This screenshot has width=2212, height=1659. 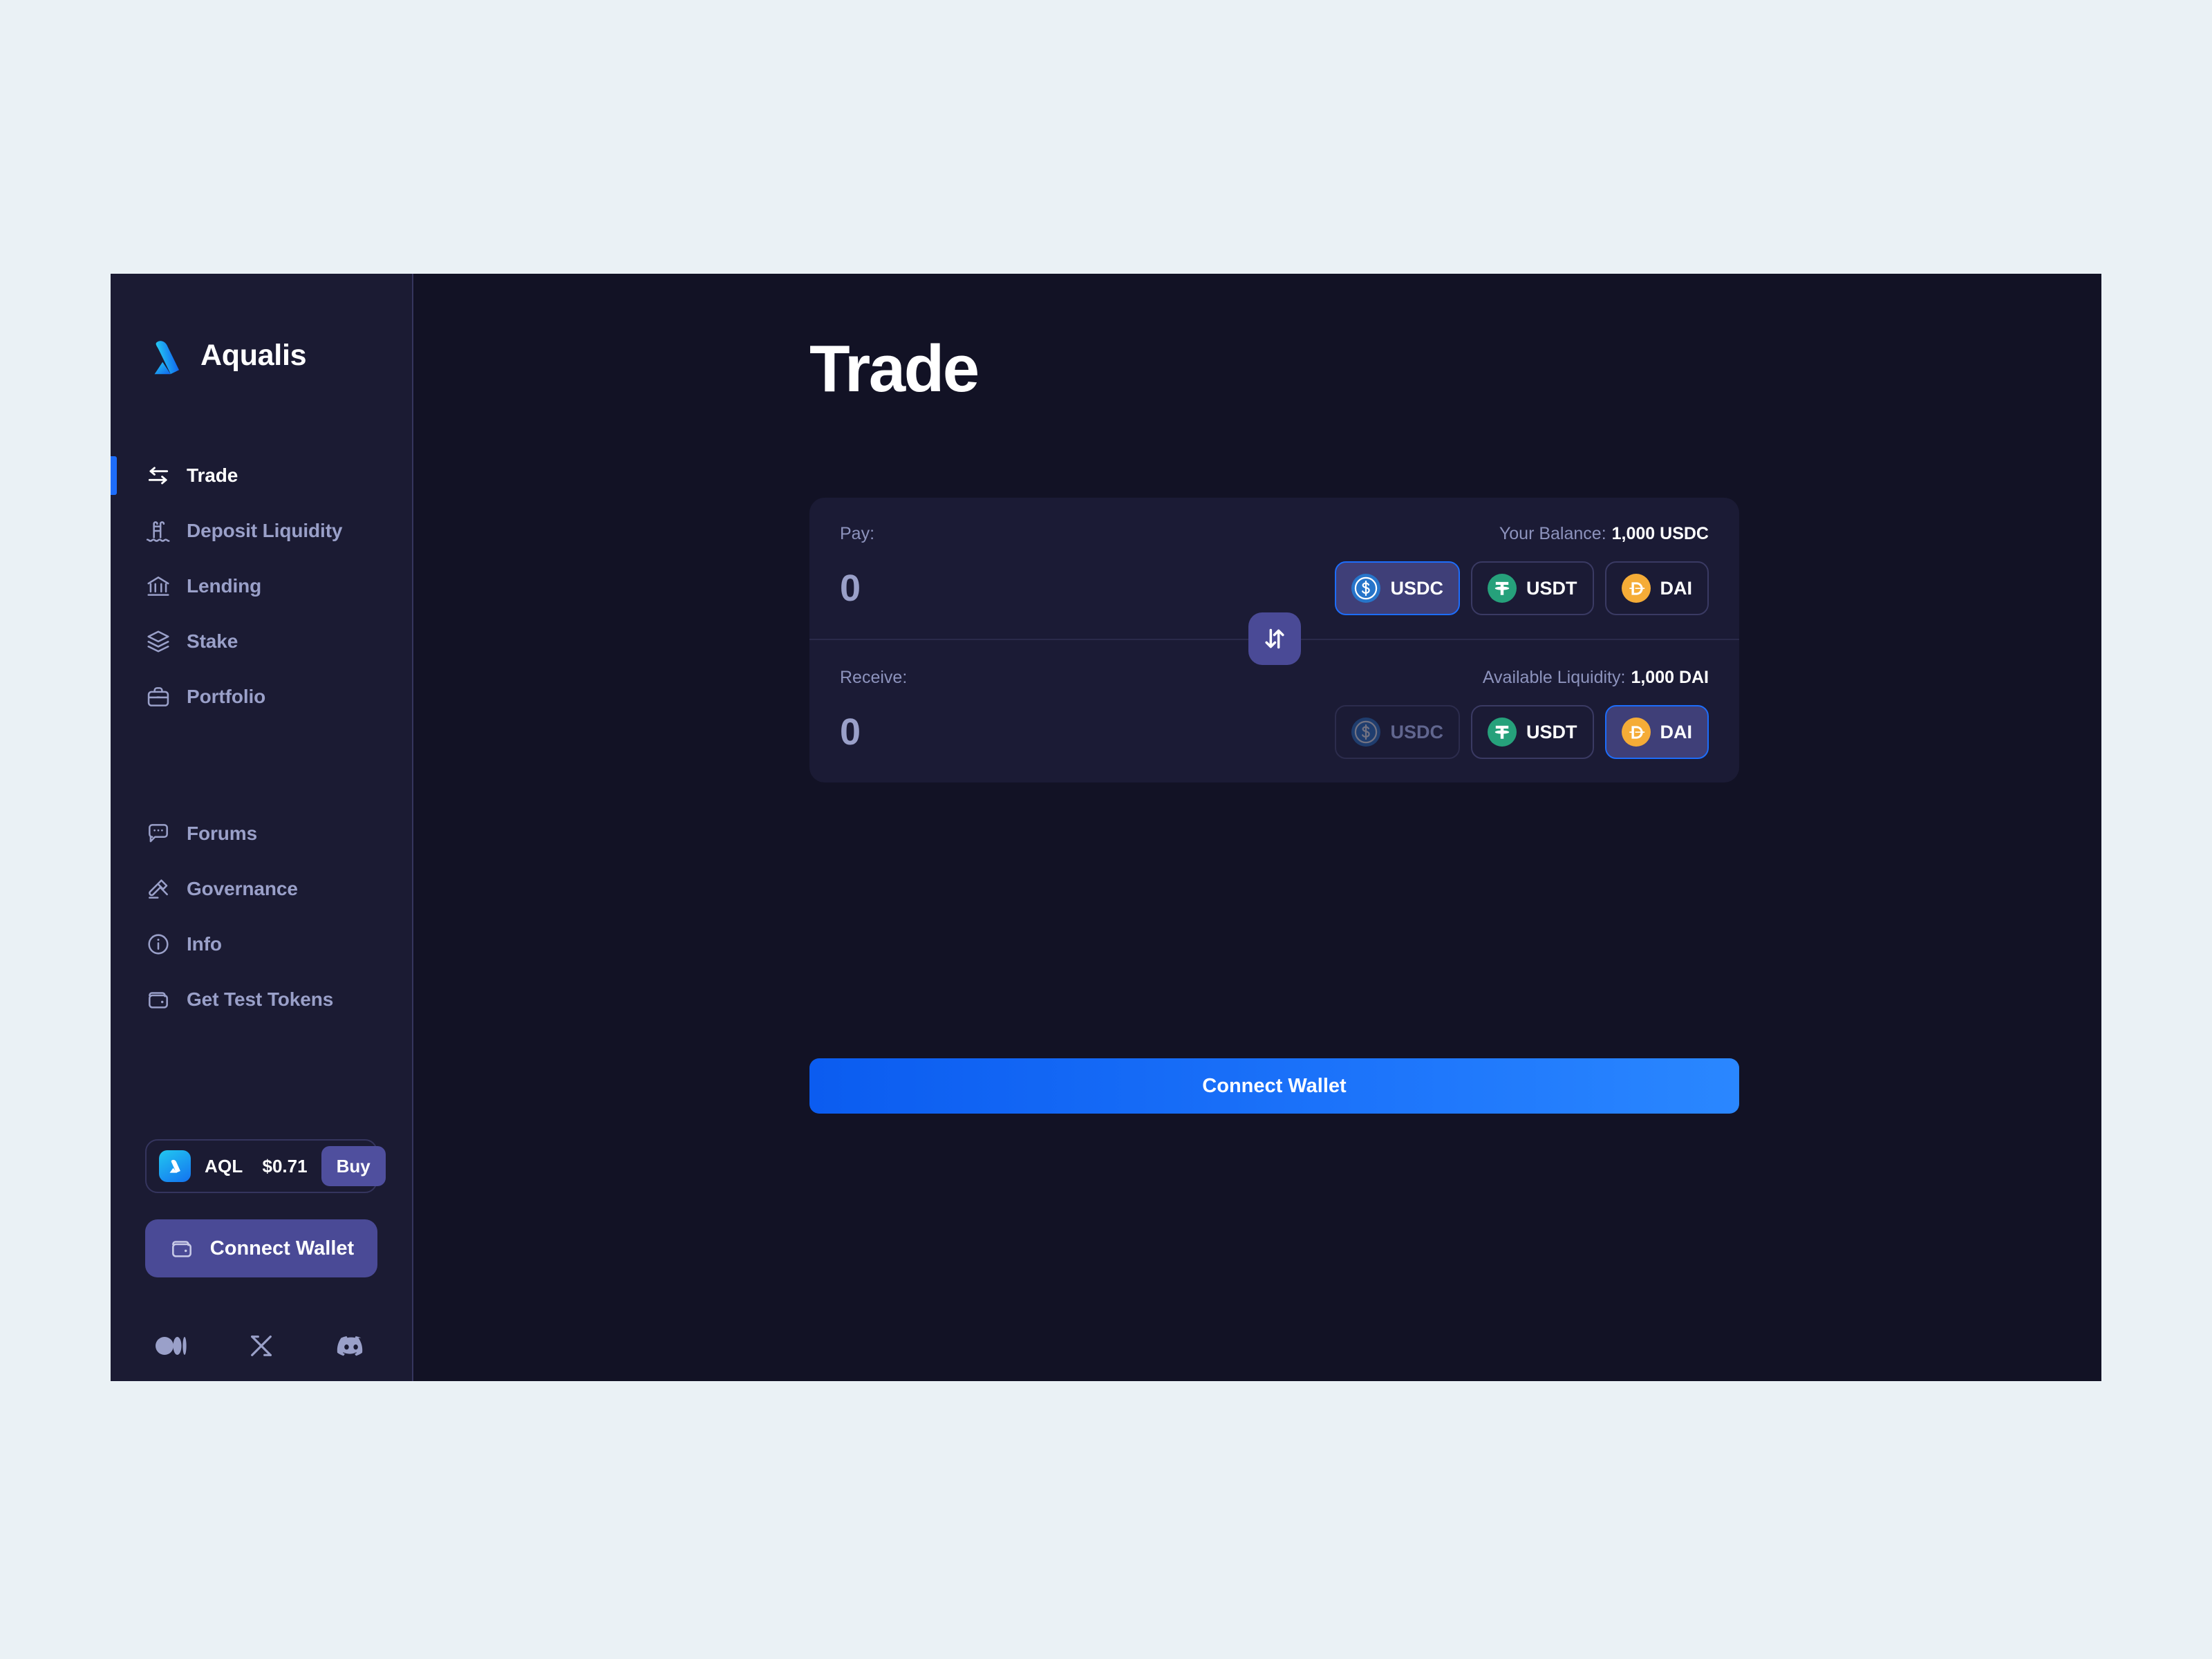 What do you see at coordinates (1676, 732) in the screenshot?
I see `receive-token-dai-label: DAI` at bounding box center [1676, 732].